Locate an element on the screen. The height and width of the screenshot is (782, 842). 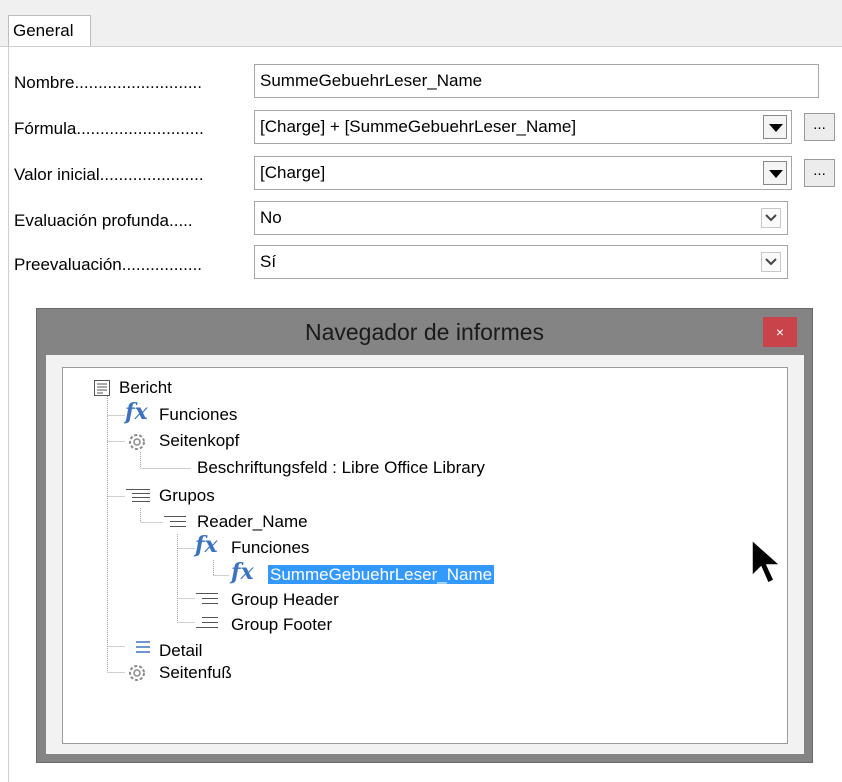
group-footer-icon is located at coordinates (207, 622).